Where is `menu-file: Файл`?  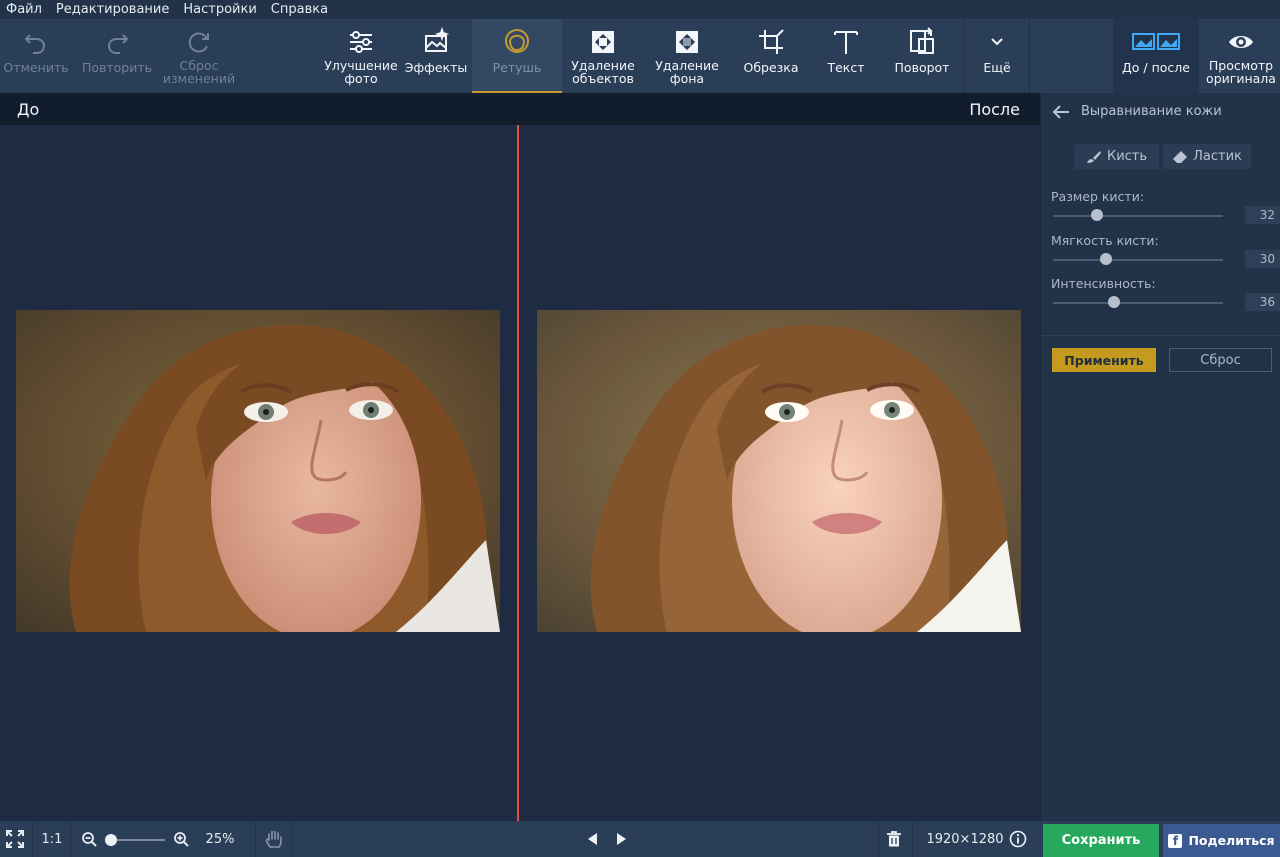 menu-file: Файл is located at coordinates (25, 9).